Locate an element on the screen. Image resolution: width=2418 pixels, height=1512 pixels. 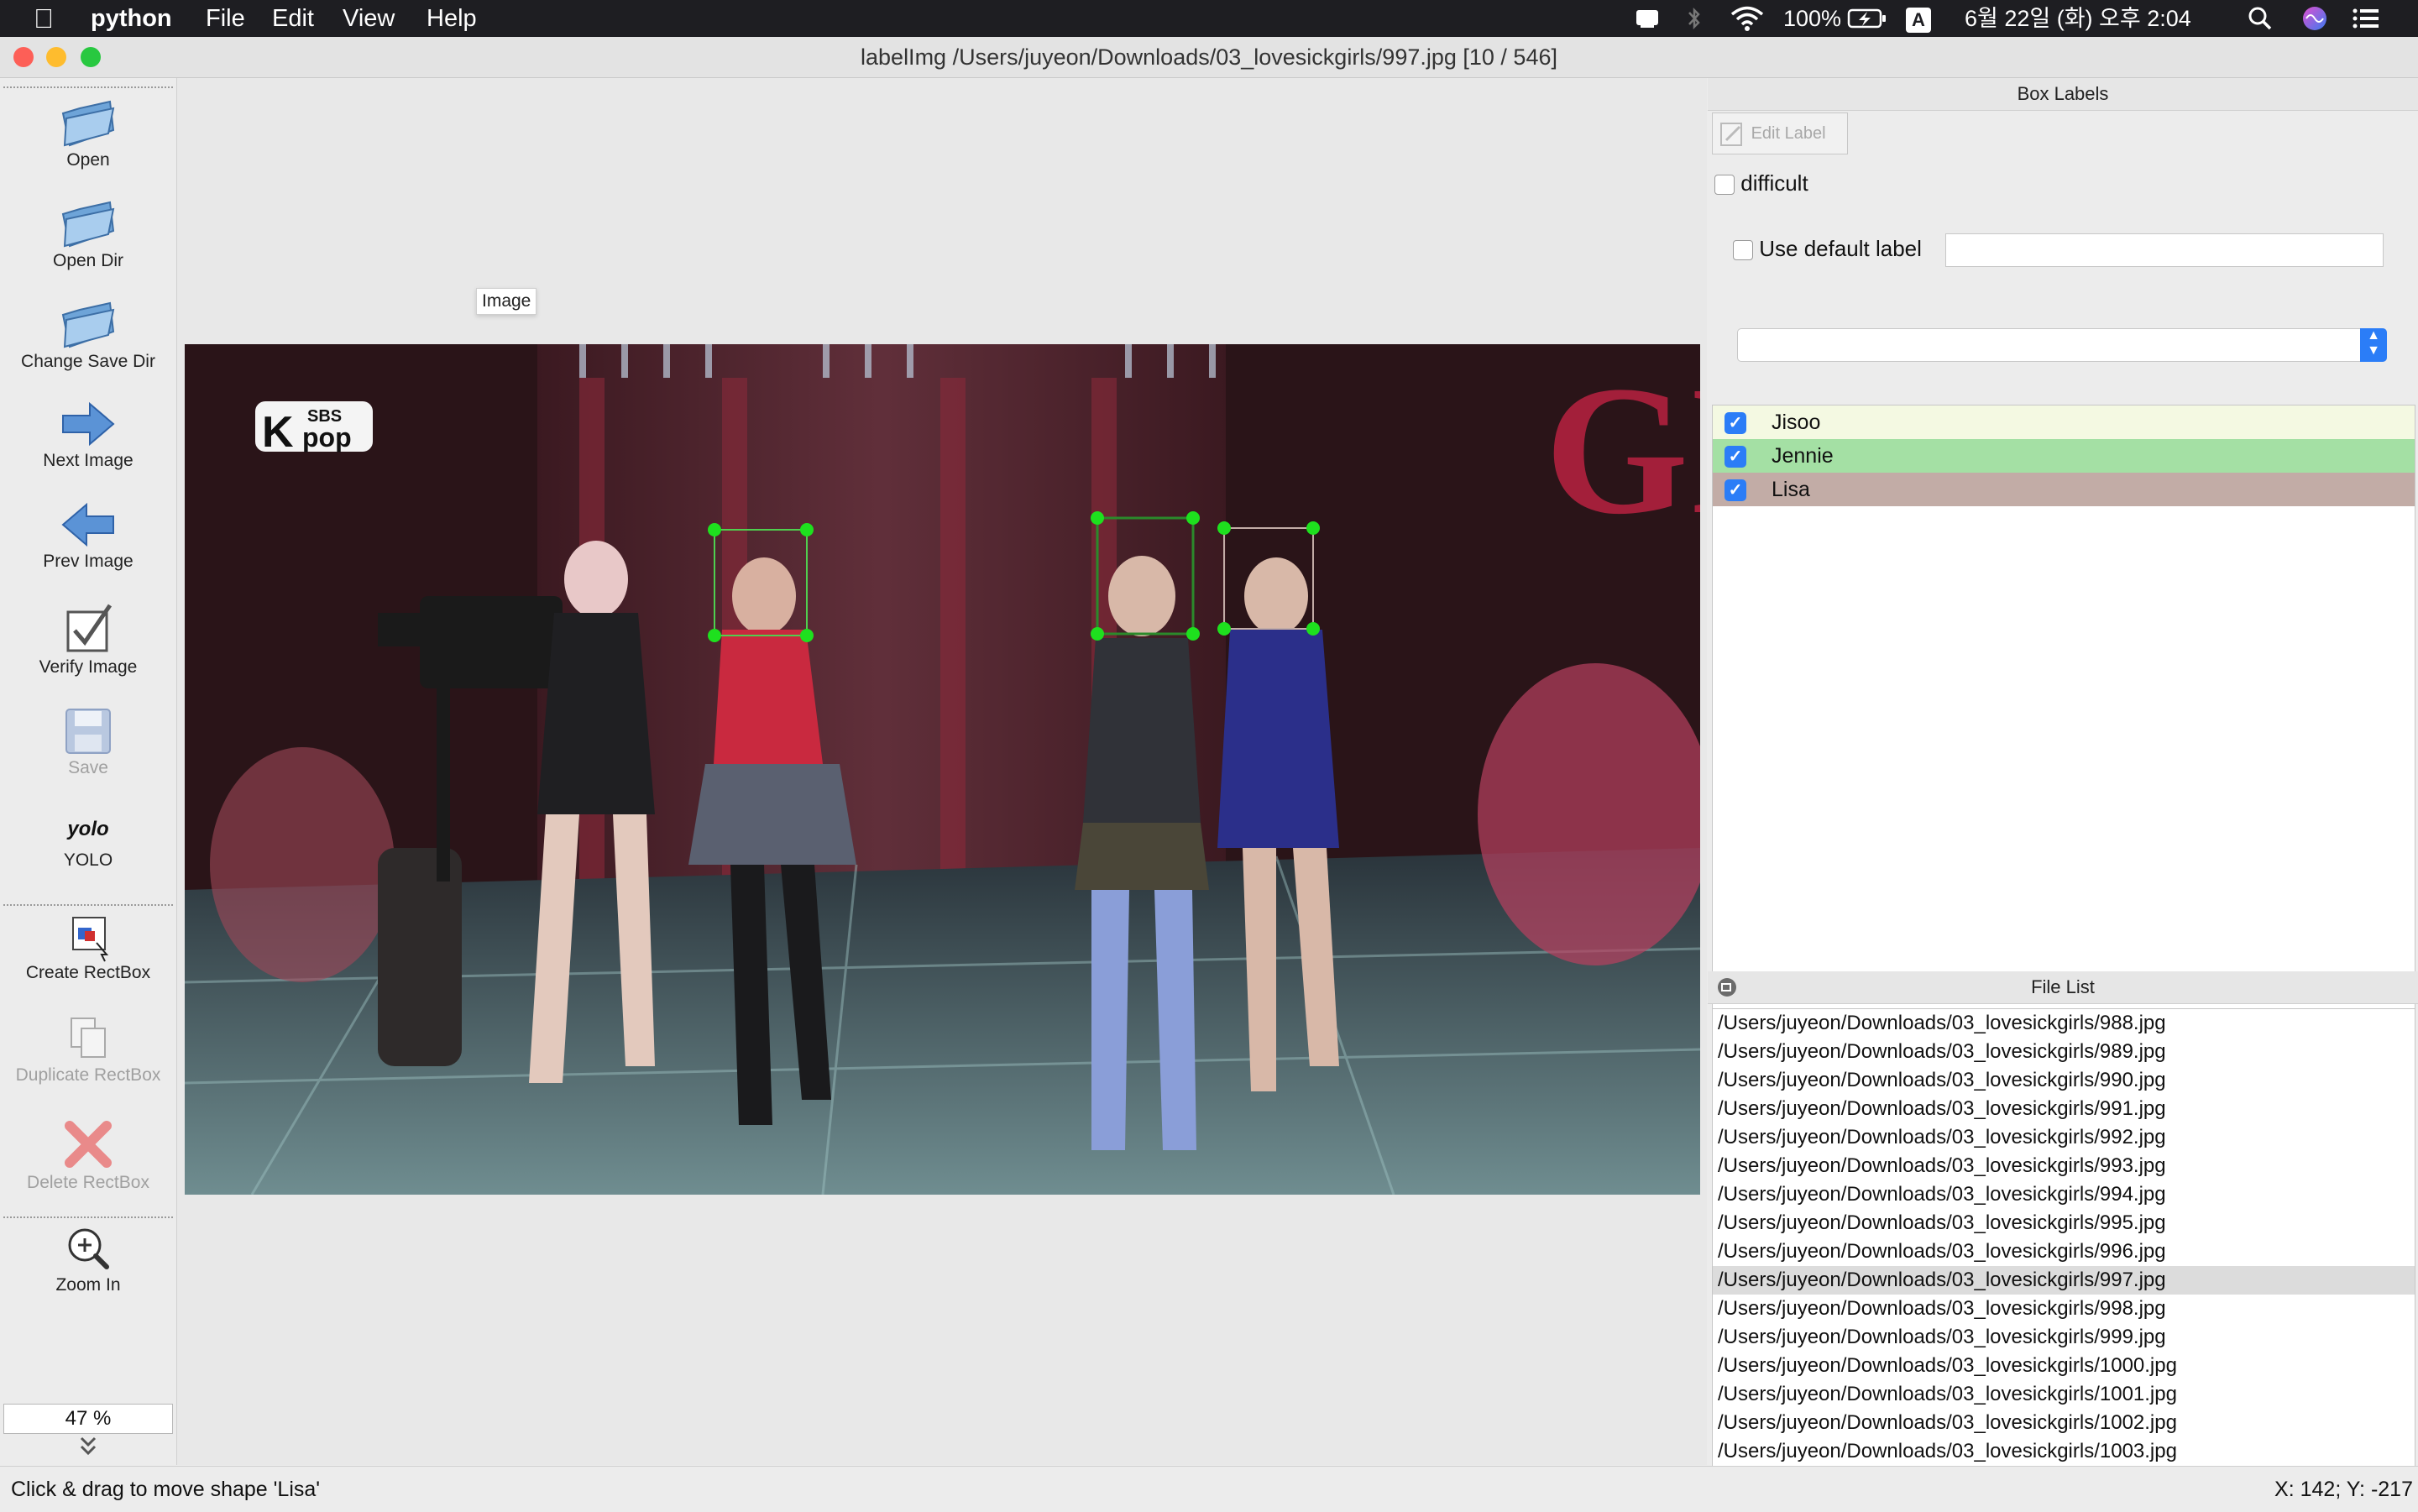
label-list: ✓ Jisoo ✓ Jennie ✓ Lisa is located at coordinates (2063, 726).